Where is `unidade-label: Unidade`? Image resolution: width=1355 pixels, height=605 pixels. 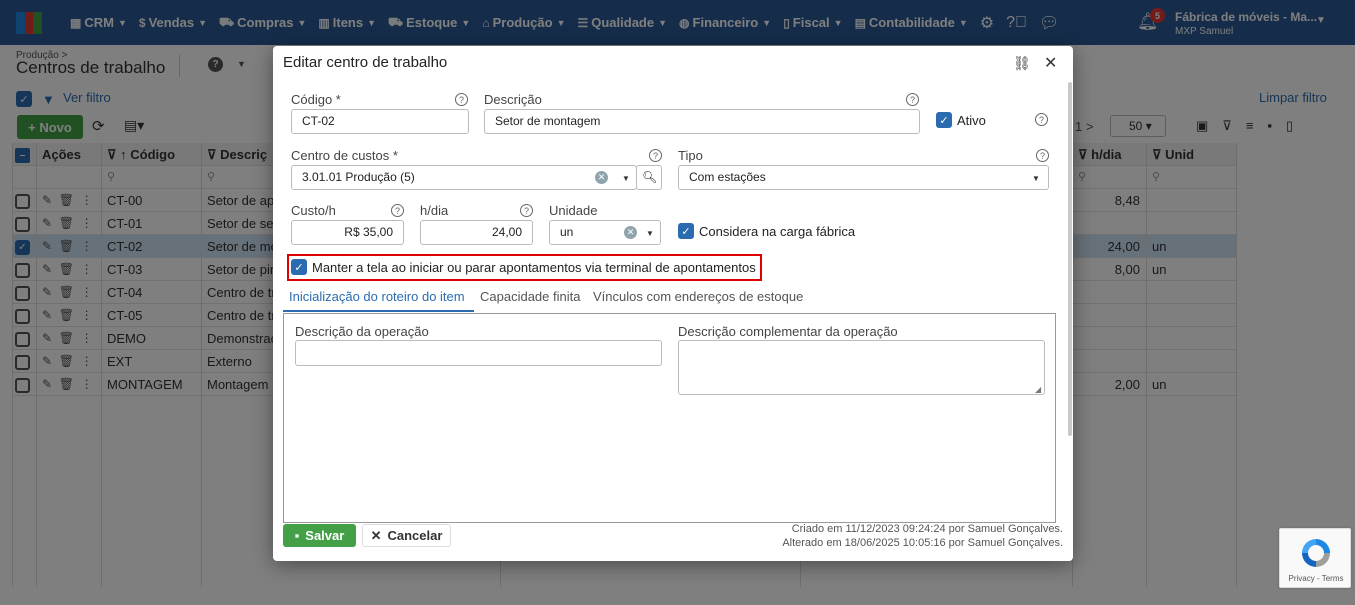
unidade-label: Unidade is located at coordinates (573, 210).